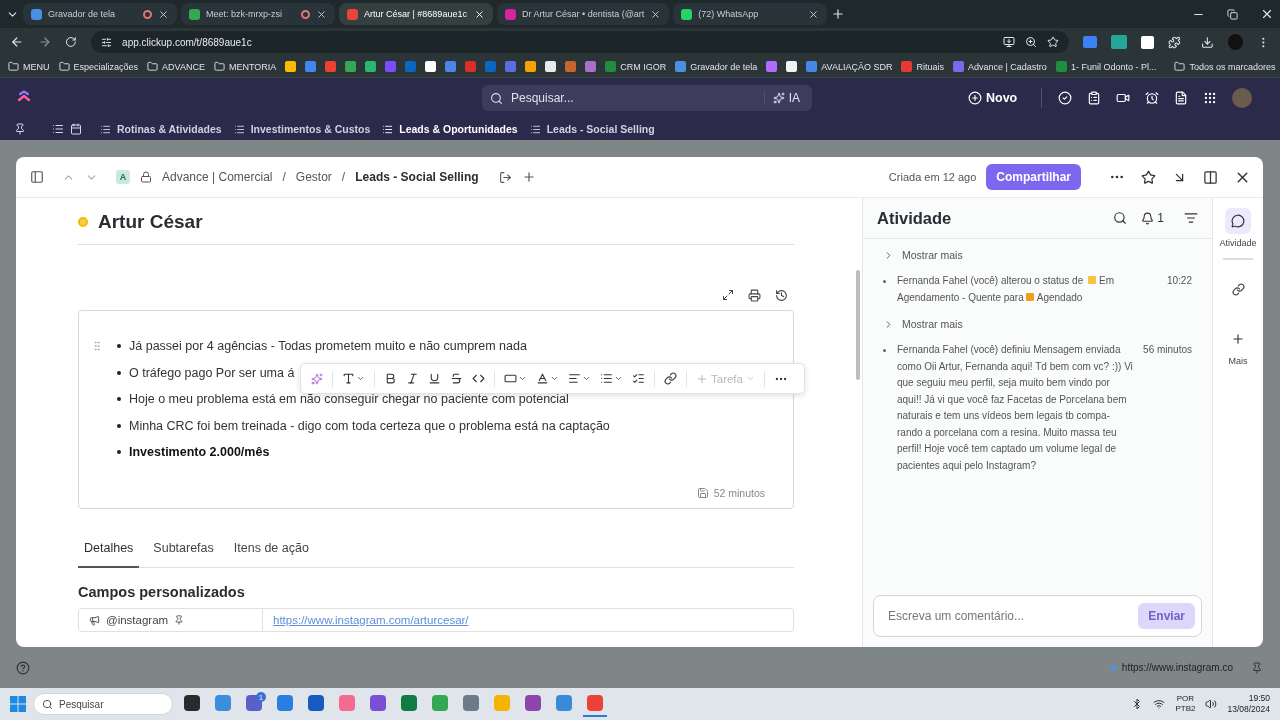  I want to click on bookmark-link: Gravador de tela, so click(724, 66).